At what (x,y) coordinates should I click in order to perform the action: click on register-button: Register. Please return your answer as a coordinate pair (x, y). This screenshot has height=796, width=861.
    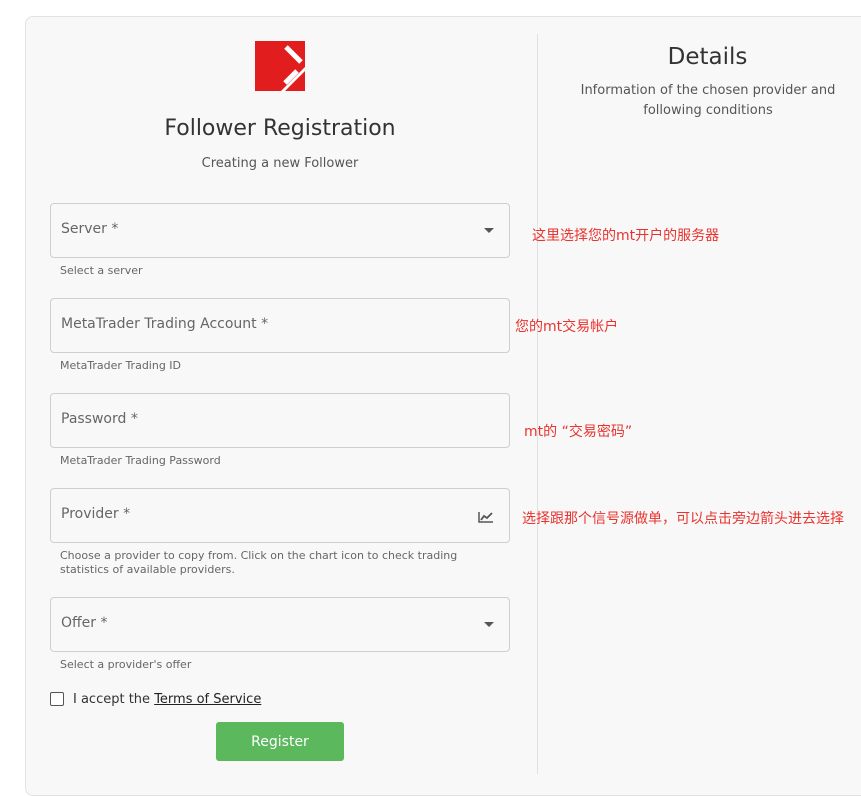
    Looking at the image, I should click on (280, 741).